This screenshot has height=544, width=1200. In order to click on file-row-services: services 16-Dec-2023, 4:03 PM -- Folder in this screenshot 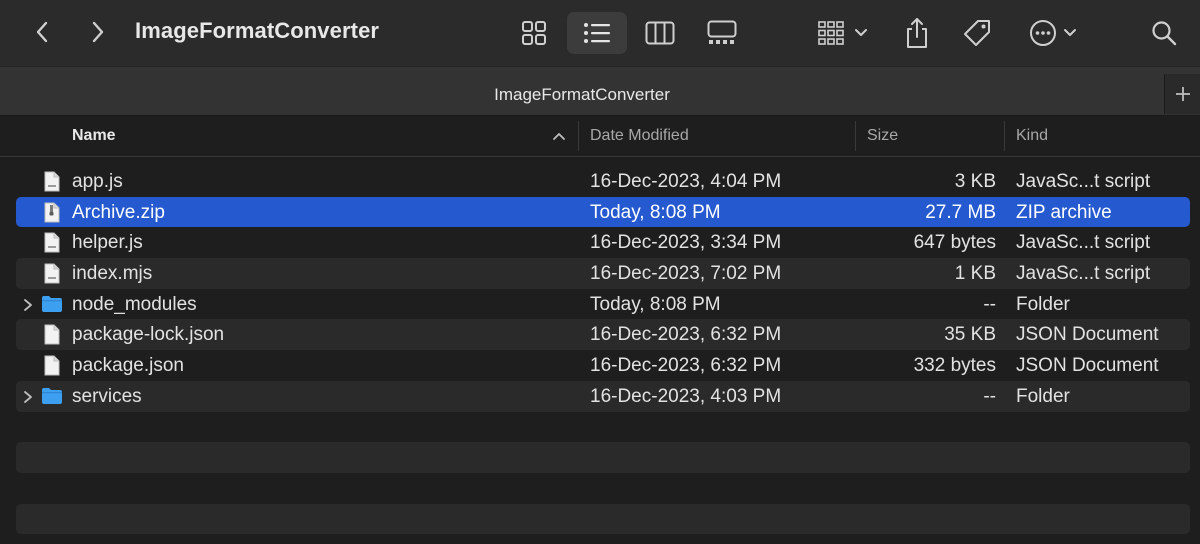, I will do `click(603, 396)`.